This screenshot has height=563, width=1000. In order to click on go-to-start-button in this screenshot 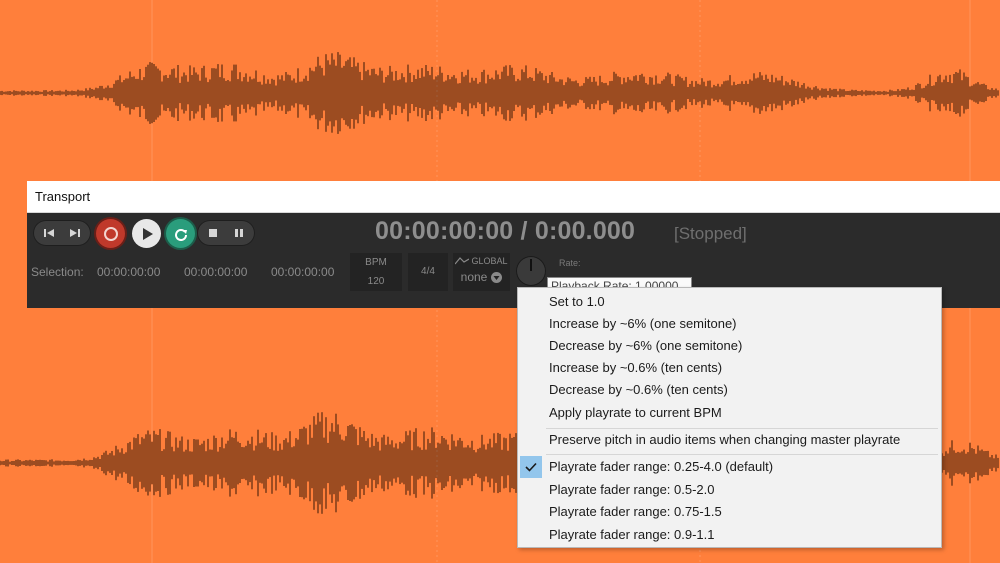, I will do `click(49, 233)`.